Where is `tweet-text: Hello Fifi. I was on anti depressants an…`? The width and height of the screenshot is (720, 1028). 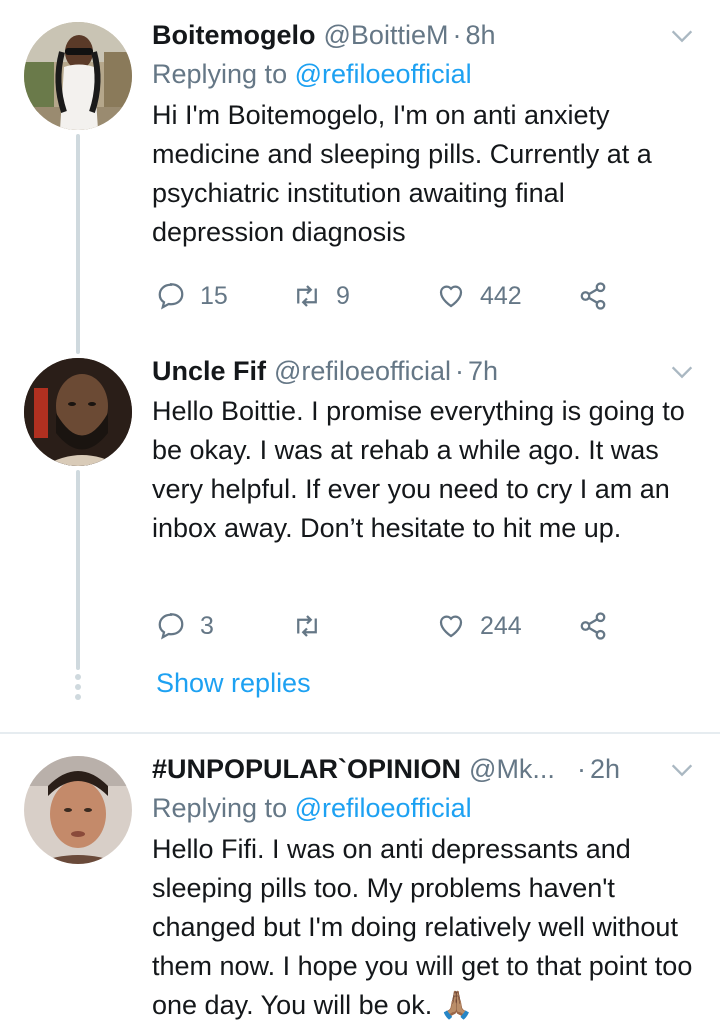
tweet-text: Hello Fifi. I was on anti depressants an… is located at coordinates (422, 927).